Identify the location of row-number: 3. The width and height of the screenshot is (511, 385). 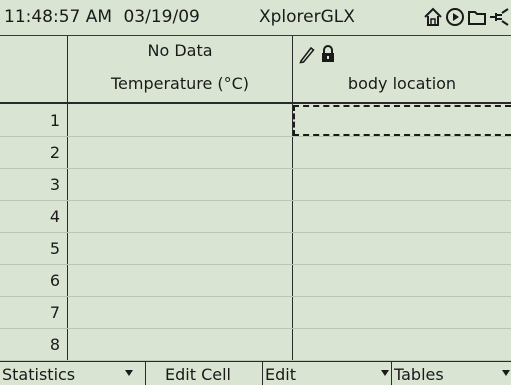
(54, 184).